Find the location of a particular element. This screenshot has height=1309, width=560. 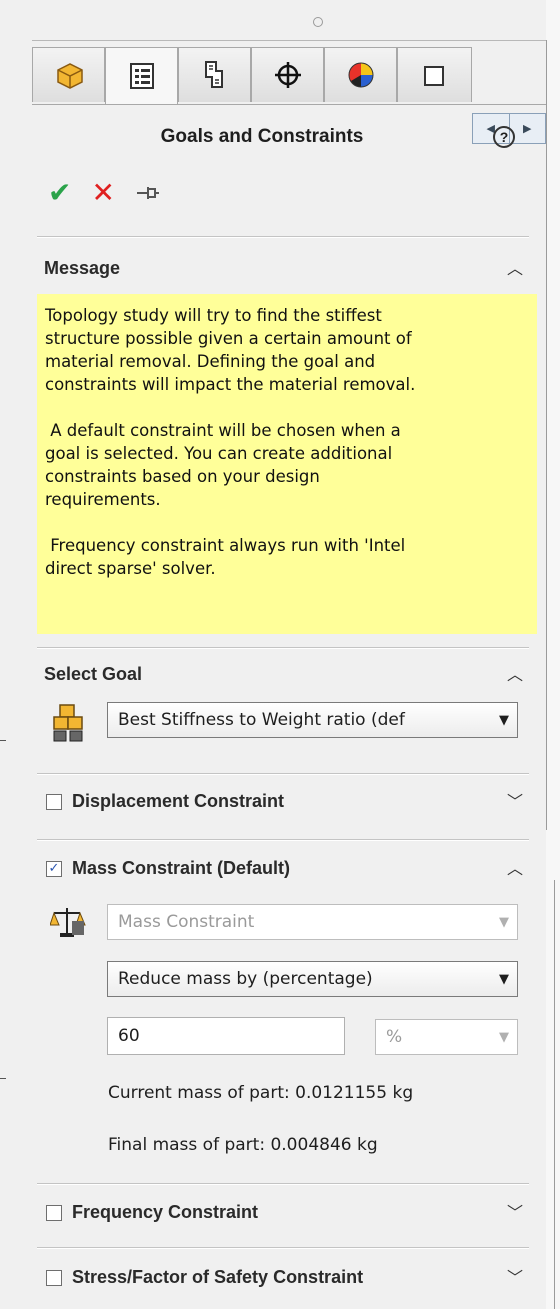

tab-dimxpert-manager is located at coordinates (287, 74).